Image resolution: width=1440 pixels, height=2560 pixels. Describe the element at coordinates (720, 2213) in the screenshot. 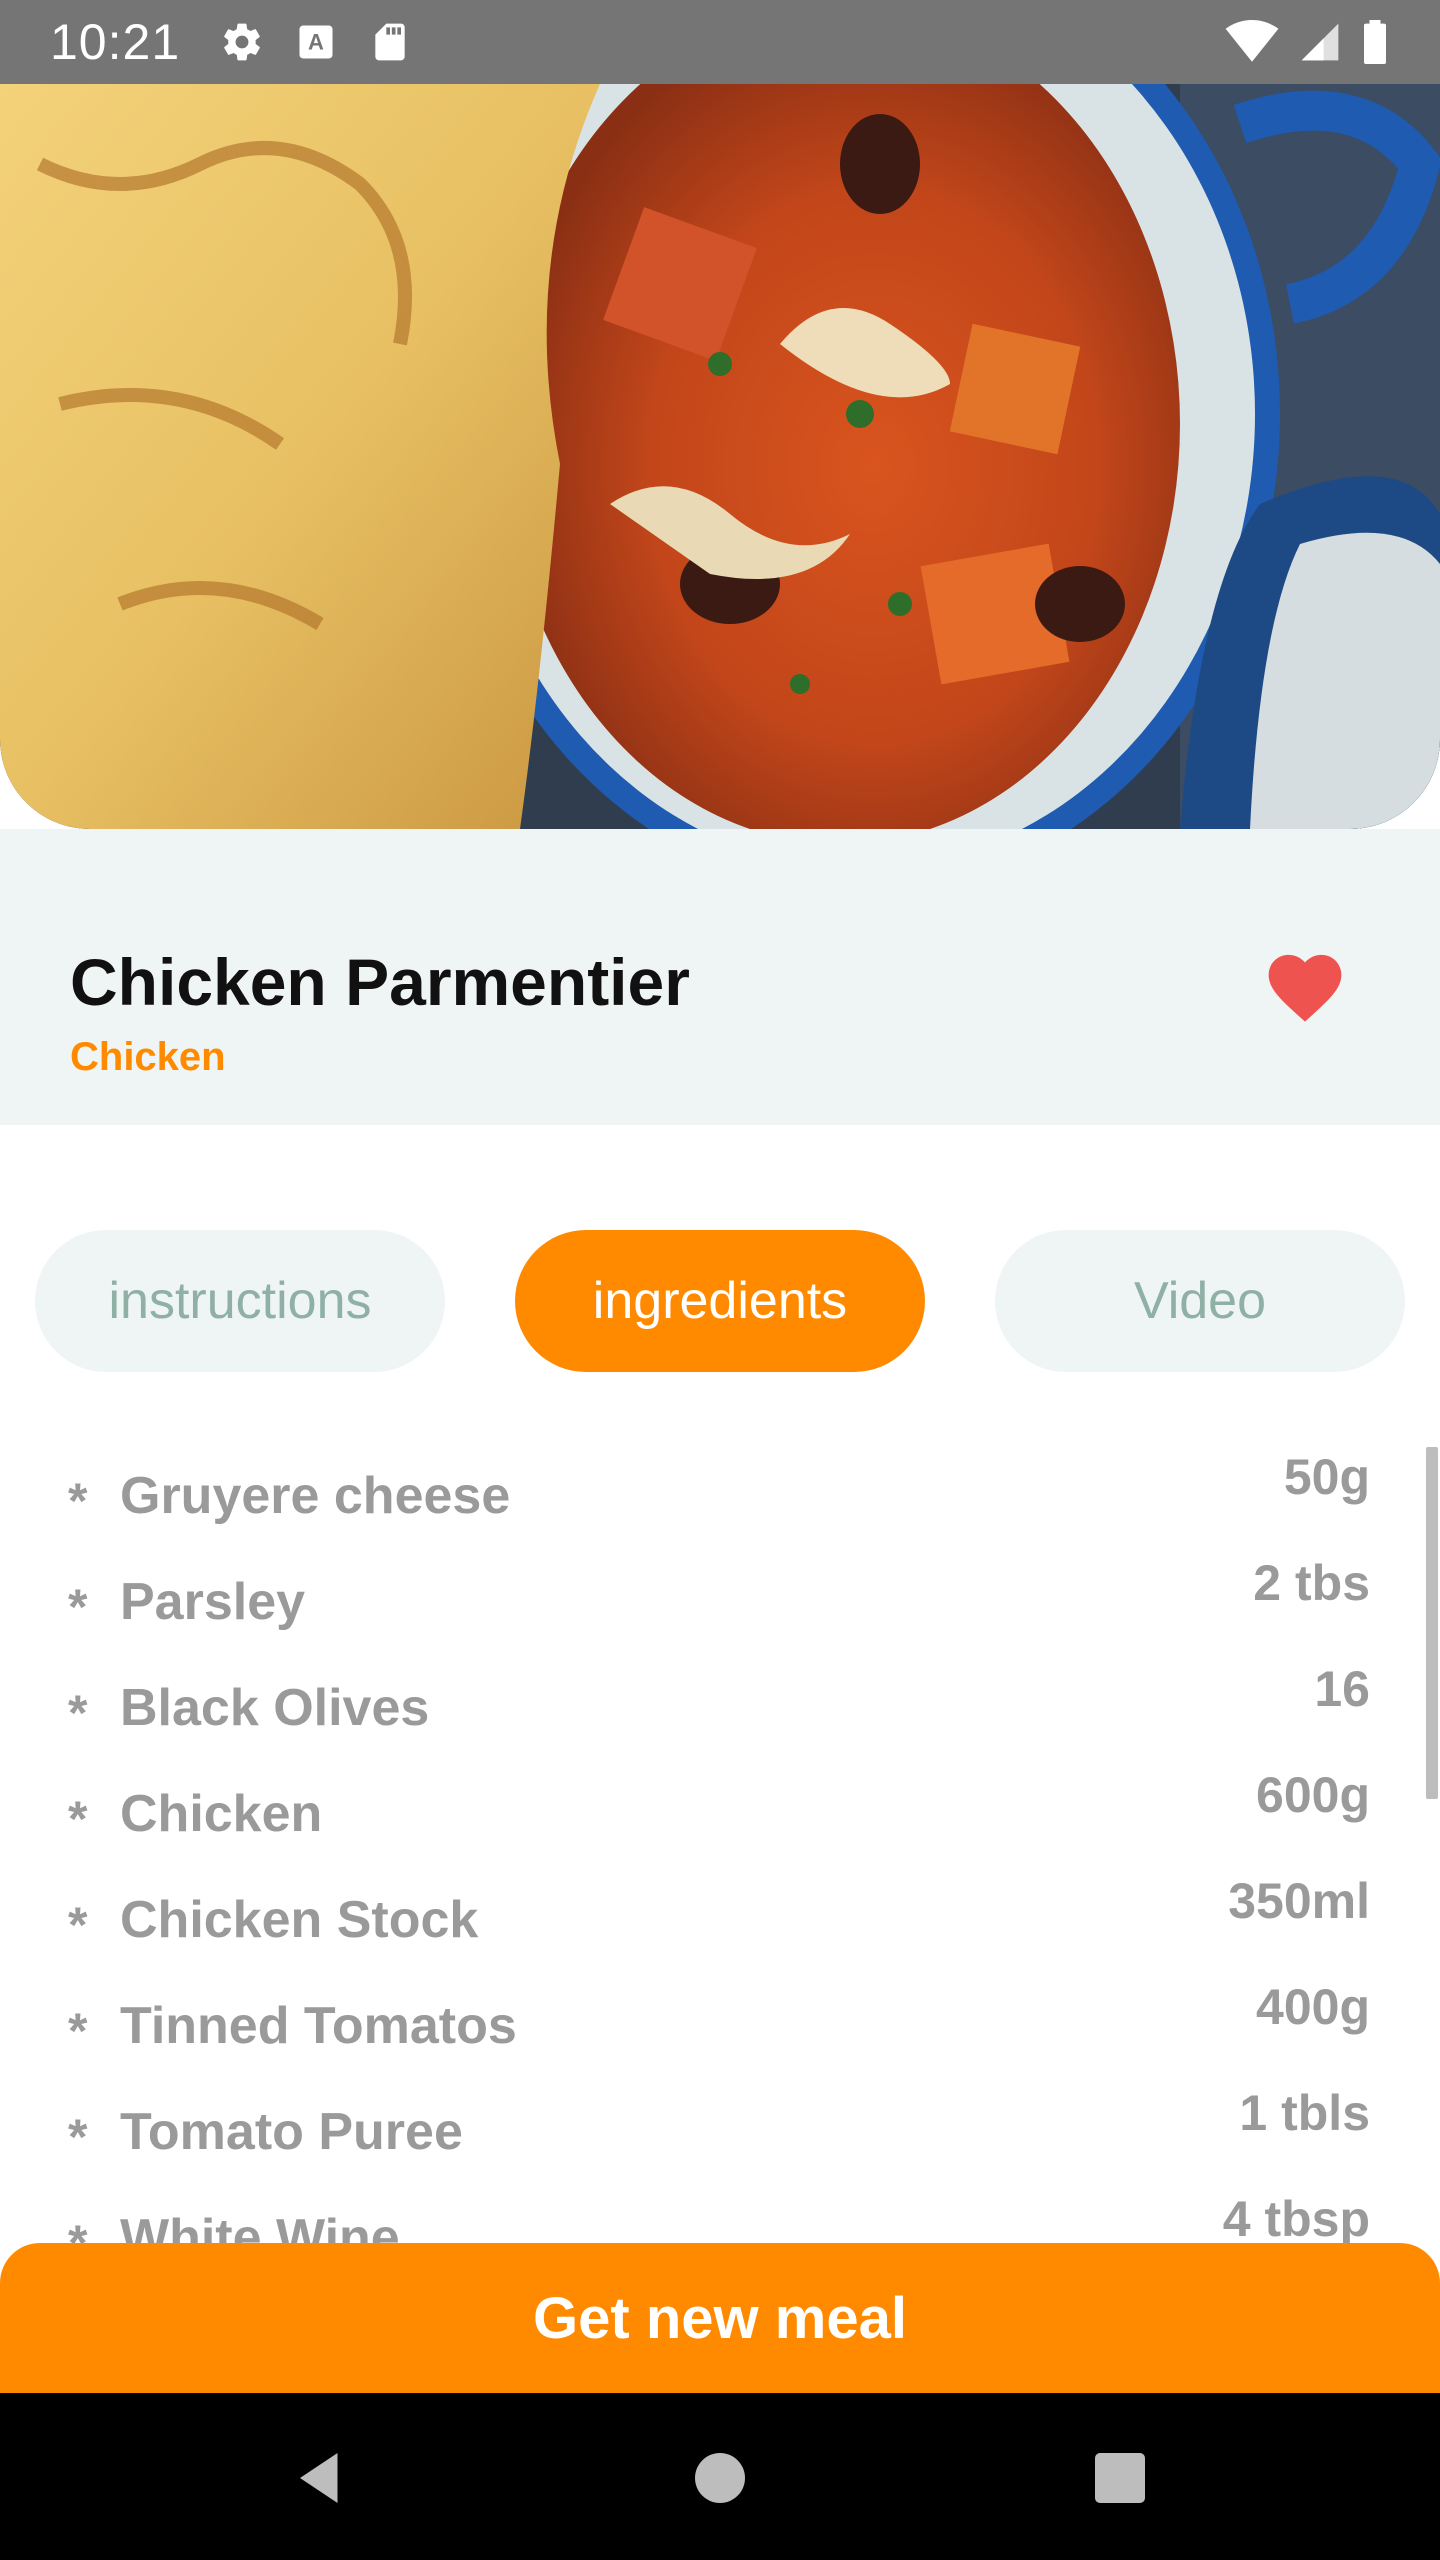

I see `list-item: * White Wine 4 tbsp` at that location.